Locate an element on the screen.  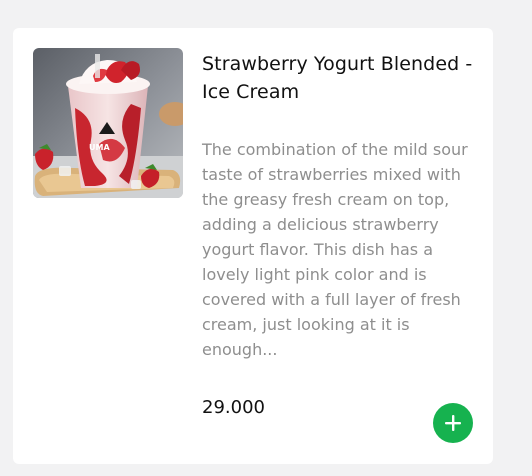
strawberry-yogurt-cup-photo: UMA is located at coordinates (108, 123).